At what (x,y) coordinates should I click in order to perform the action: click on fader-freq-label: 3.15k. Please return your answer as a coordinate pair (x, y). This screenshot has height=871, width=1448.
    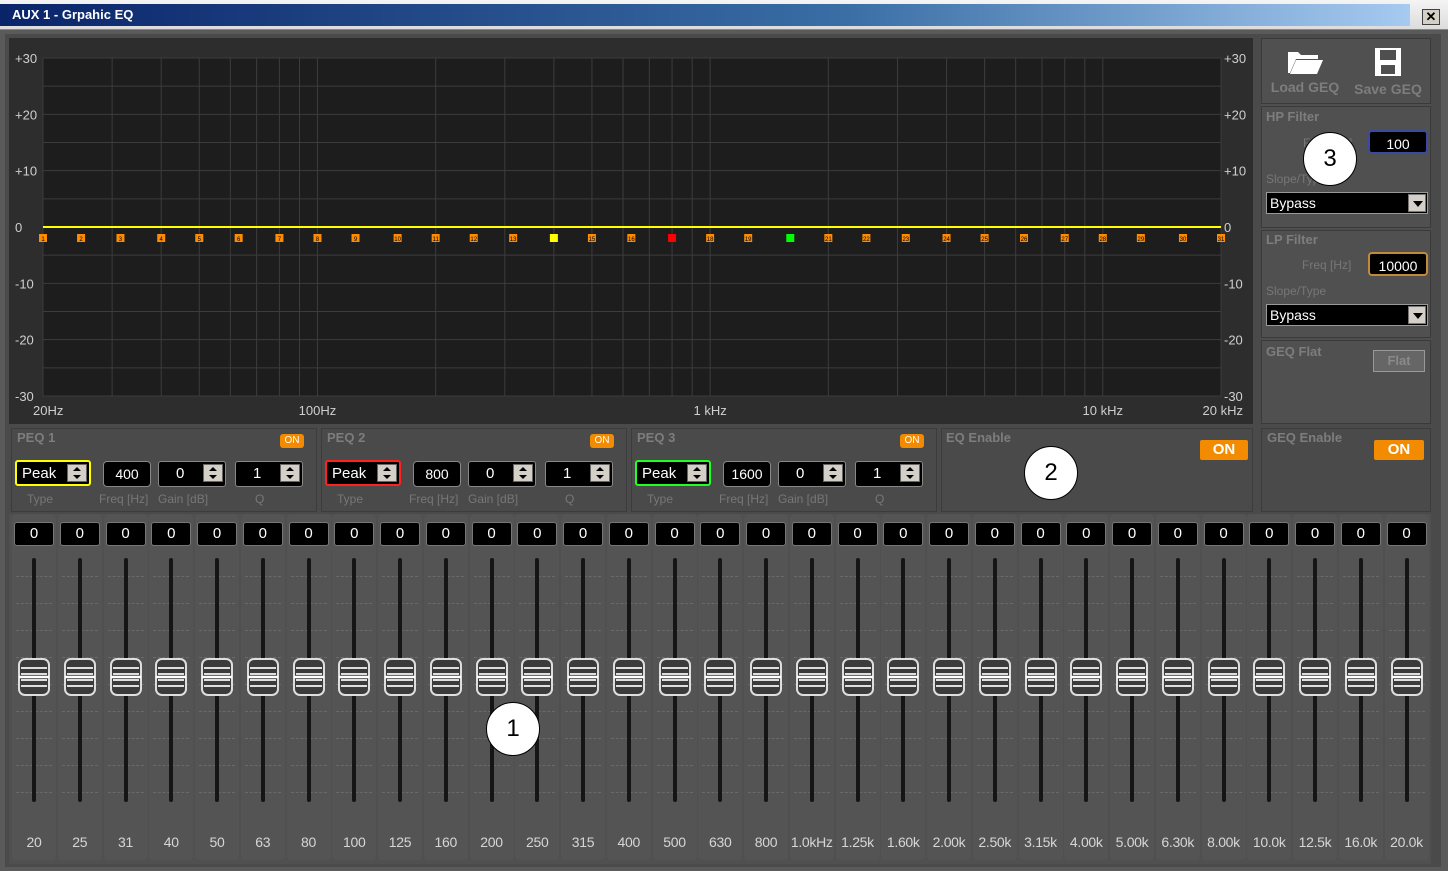
    Looking at the image, I should click on (1040, 842).